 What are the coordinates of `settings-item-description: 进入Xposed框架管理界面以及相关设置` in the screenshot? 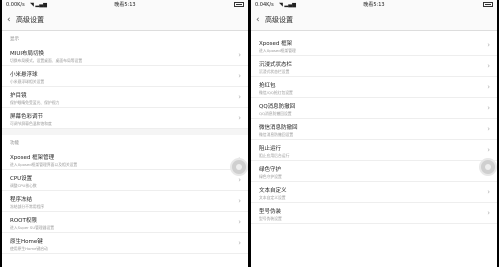 It's located at (44, 164).